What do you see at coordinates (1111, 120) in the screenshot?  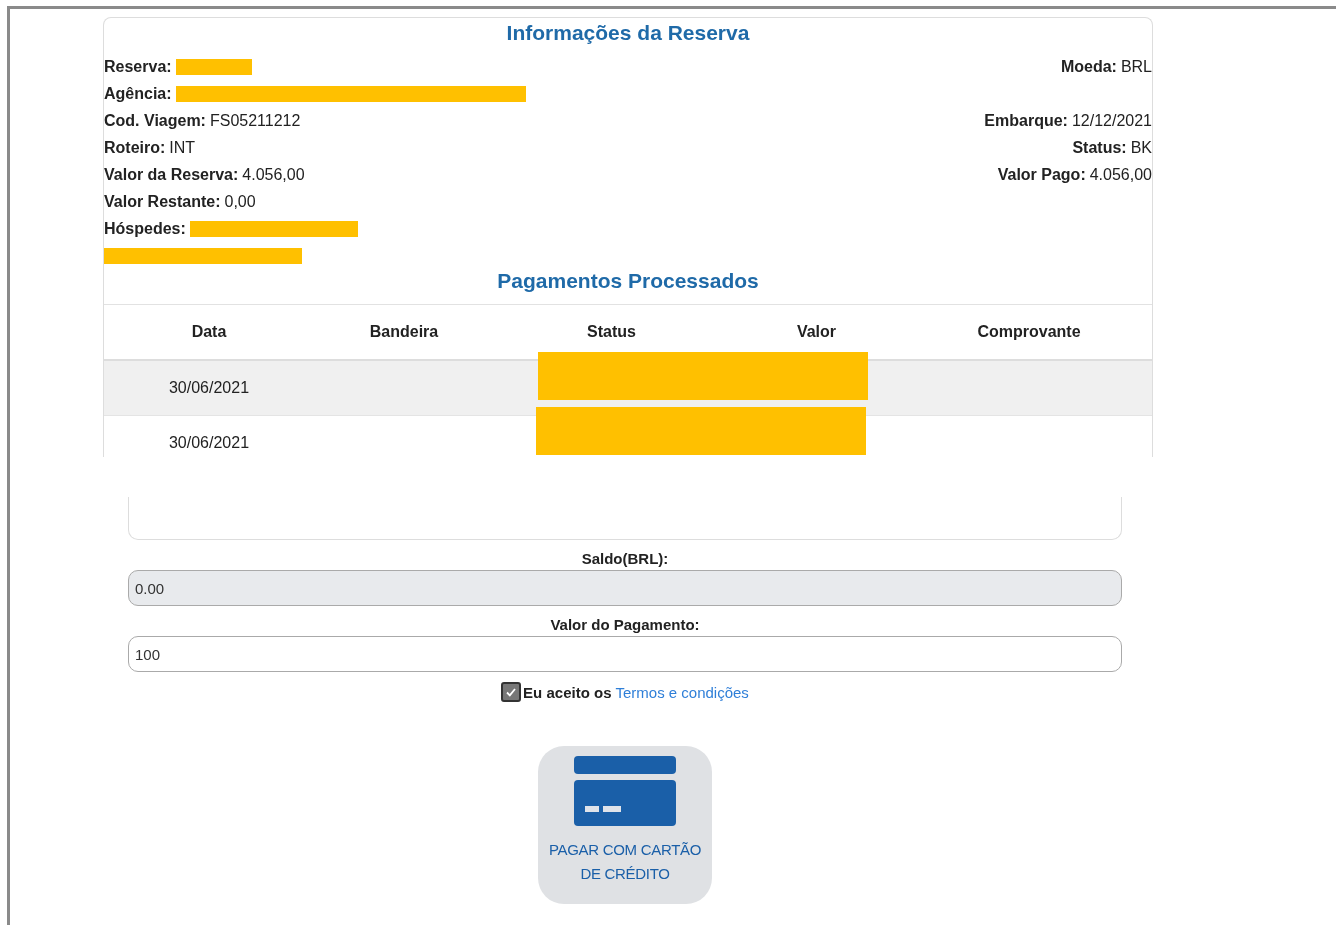 I see `field-value: 12/12/2021` at bounding box center [1111, 120].